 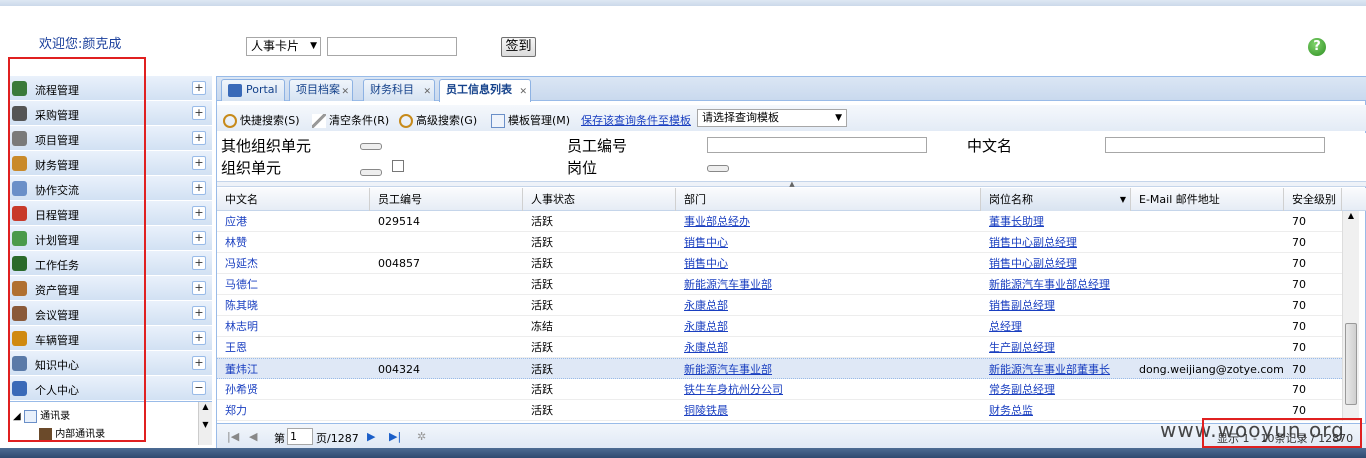 I want to click on col-header-emp-no: 员工编号, so click(x=446, y=199).